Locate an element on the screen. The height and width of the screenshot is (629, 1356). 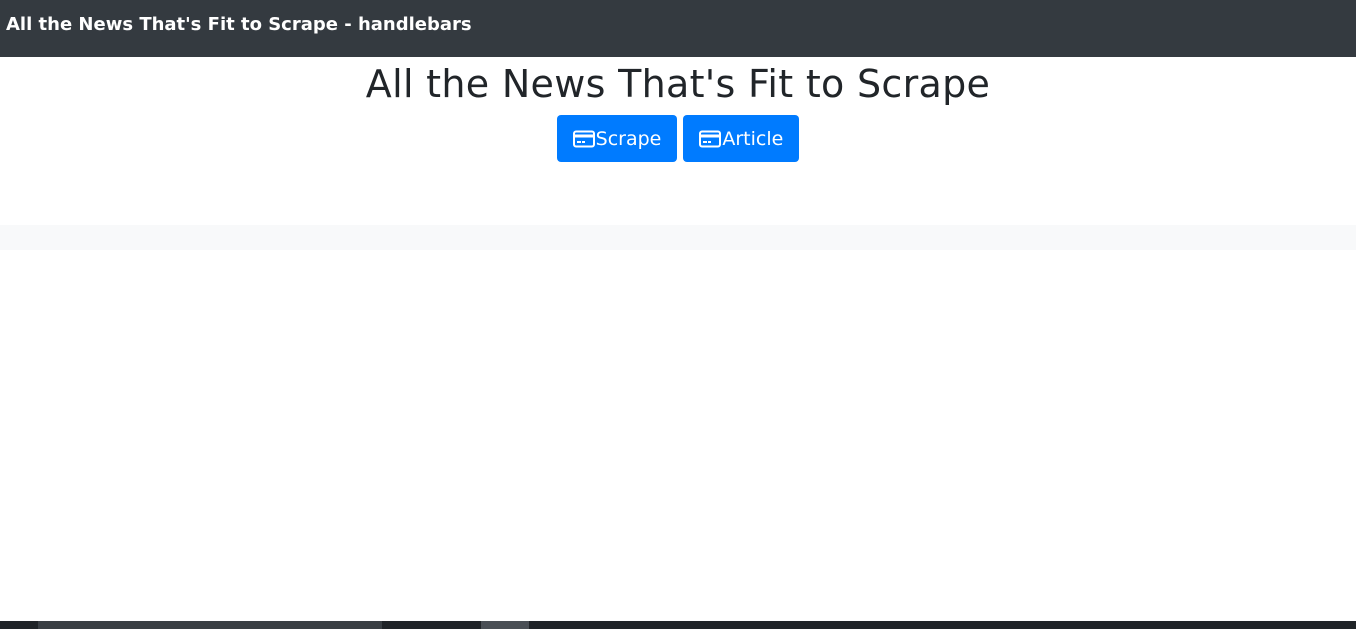
articles-container is located at coordinates (678, 237).